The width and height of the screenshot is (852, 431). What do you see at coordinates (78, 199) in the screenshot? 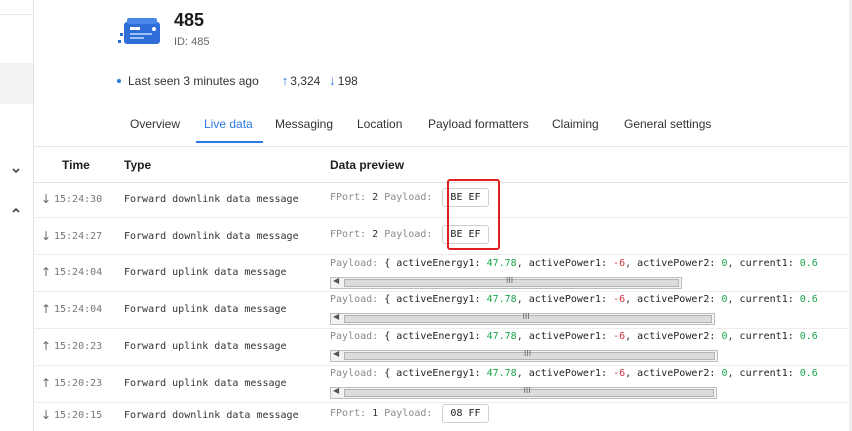
I see `row-time: 15:24:30` at bounding box center [78, 199].